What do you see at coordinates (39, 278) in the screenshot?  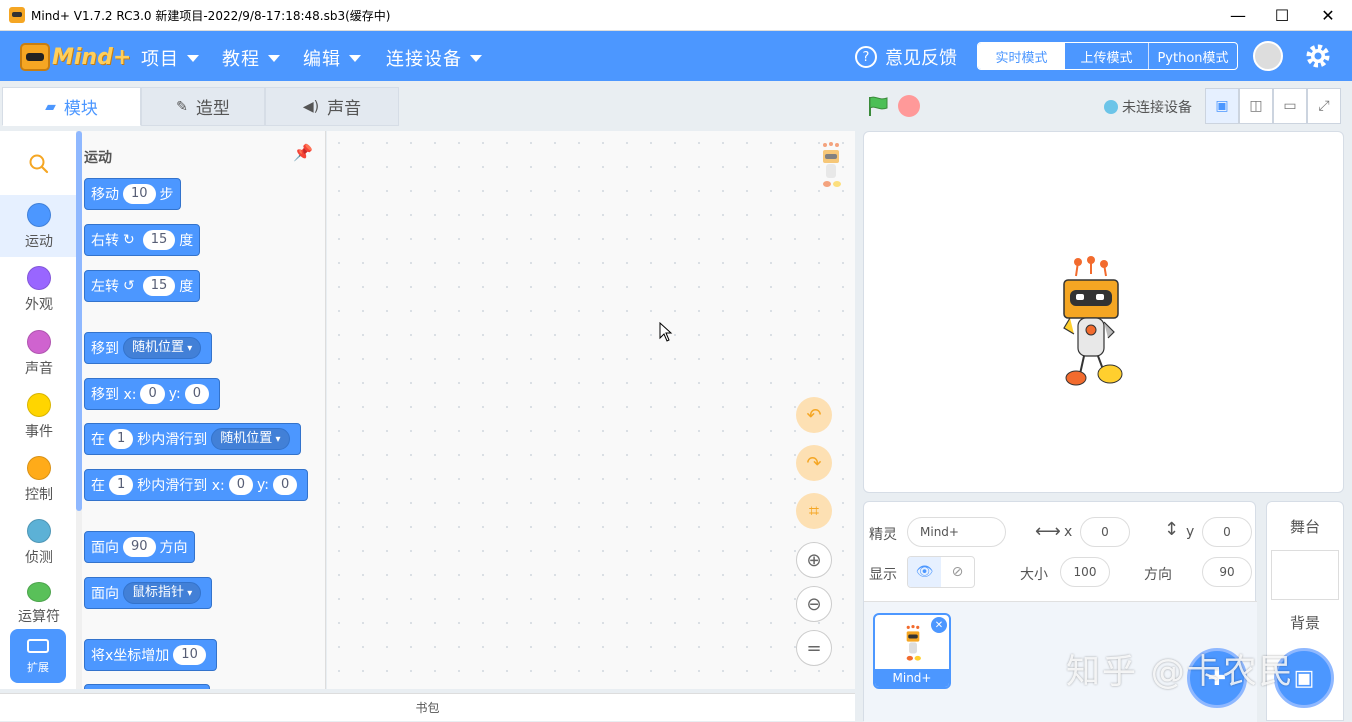 I see `category-dot` at bounding box center [39, 278].